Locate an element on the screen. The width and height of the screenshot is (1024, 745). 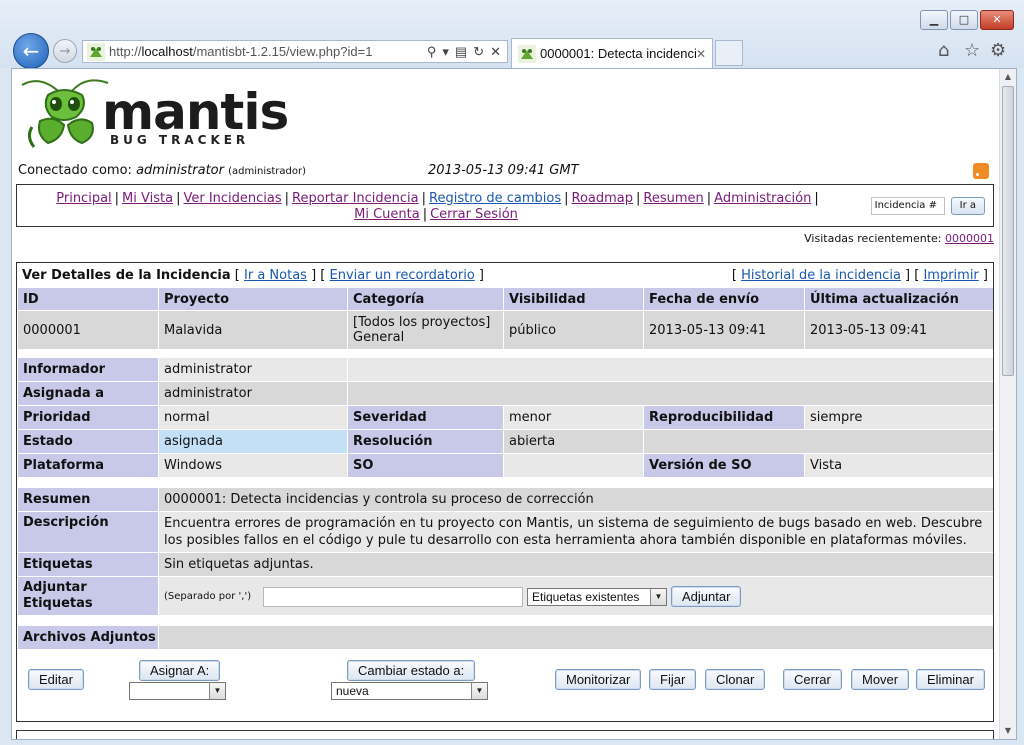
change-status-button: Cambiar estado a: is located at coordinates (411, 670).